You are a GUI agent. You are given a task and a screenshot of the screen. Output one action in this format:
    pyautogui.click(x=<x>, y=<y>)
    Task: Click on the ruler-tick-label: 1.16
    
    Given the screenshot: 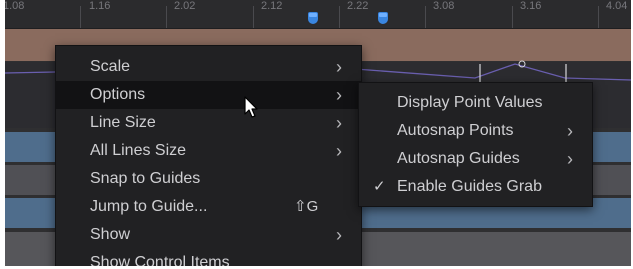 What is the action you would take?
    pyautogui.click(x=100, y=6)
    